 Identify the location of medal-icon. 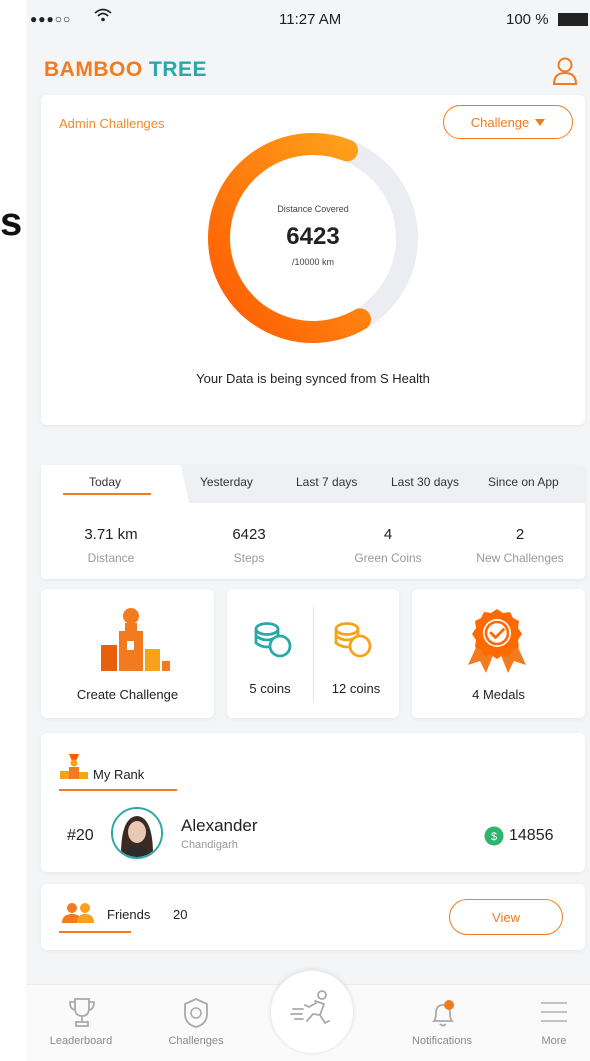
(497, 641).